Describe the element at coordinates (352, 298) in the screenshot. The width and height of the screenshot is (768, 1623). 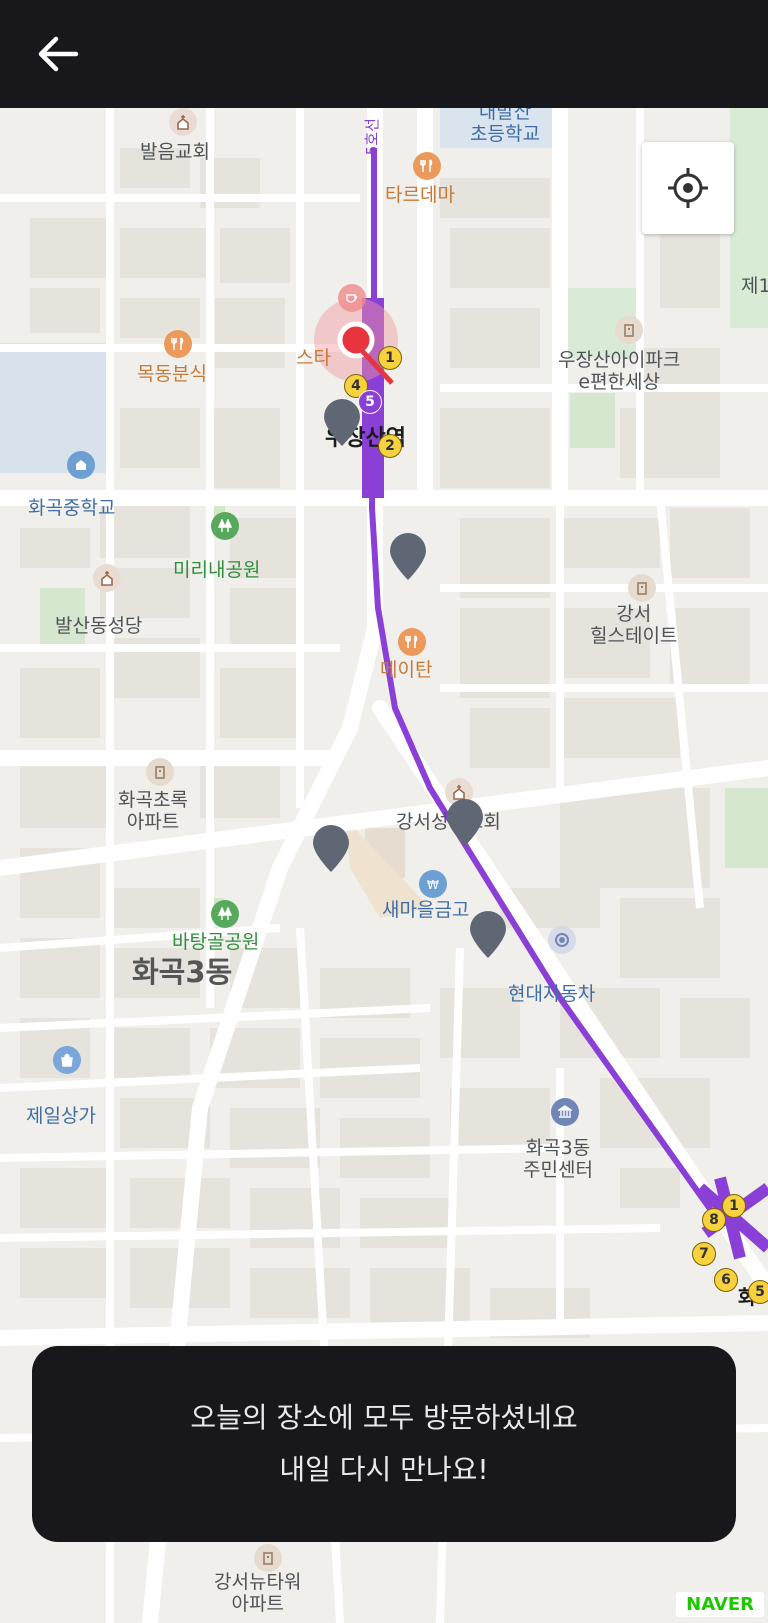
I see `cafe-icon` at that location.